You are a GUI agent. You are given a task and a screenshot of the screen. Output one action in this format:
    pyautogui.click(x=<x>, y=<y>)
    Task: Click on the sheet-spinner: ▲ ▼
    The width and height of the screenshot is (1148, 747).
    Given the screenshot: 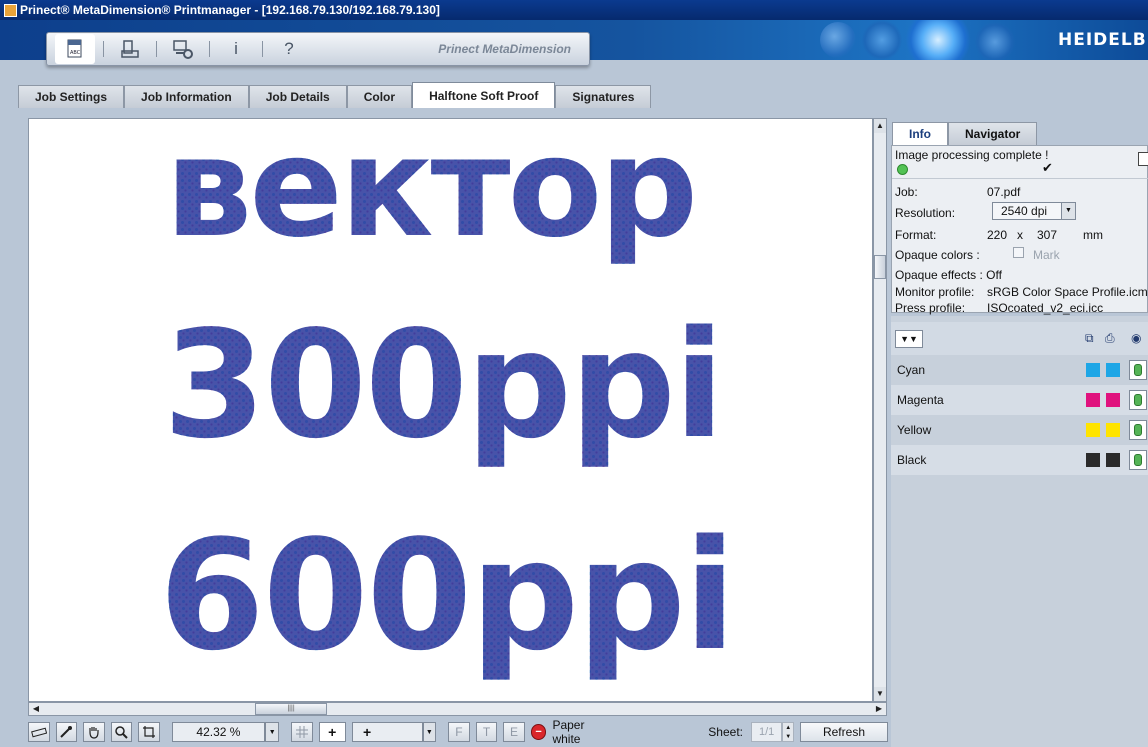 What is the action you would take?
    pyautogui.click(x=788, y=732)
    